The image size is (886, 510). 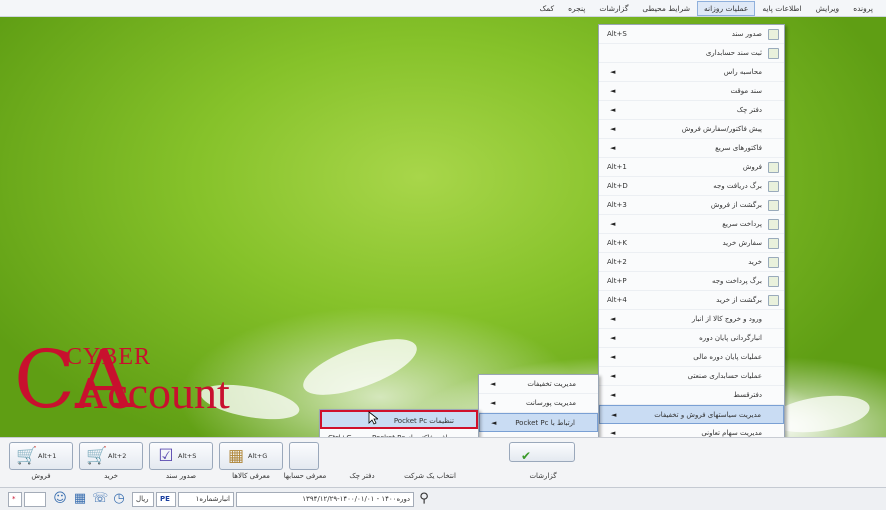 I want to click on warehouse-box: انبارشماره۱, so click(x=206, y=499).